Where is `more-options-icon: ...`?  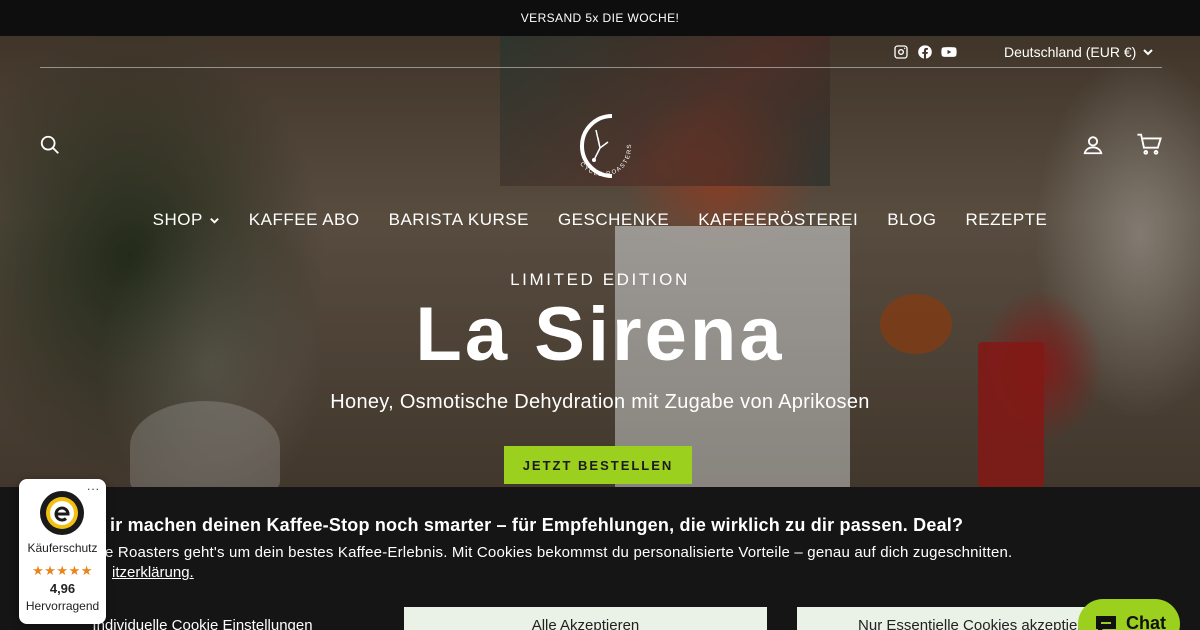 more-options-icon: ... is located at coordinates (93, 486).